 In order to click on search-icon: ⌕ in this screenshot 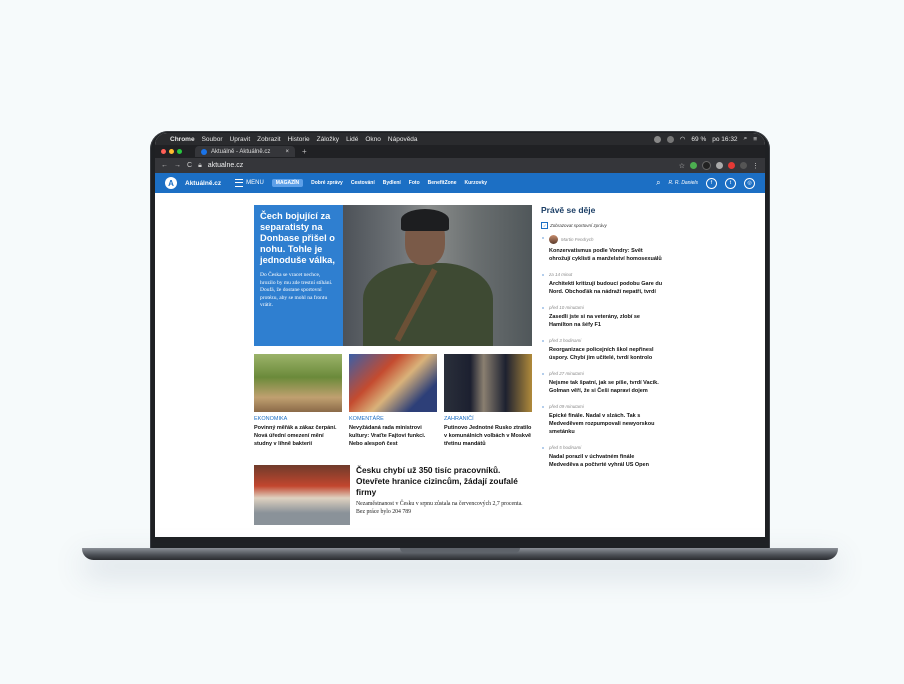, I will do `click(746, 139)`.